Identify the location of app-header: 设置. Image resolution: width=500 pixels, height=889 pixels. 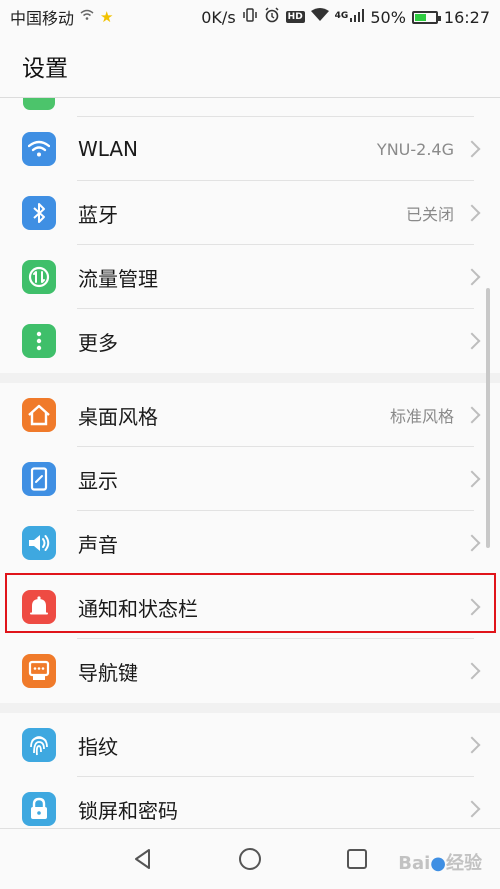
(250, 66).